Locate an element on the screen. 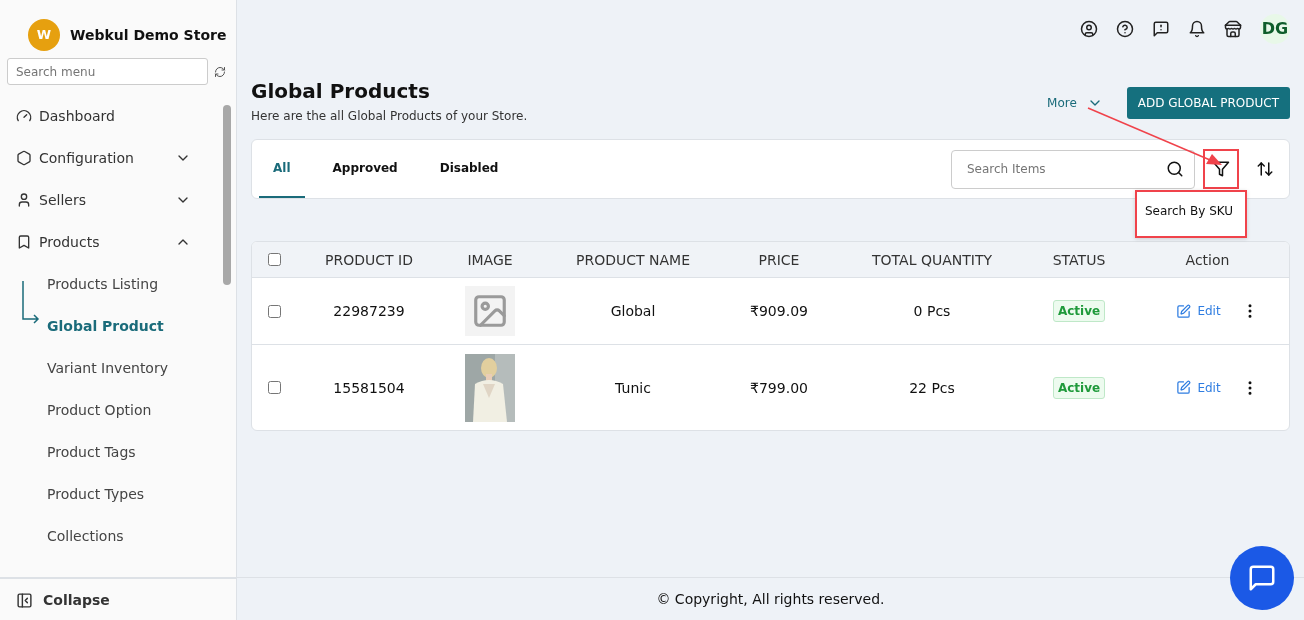 This screenshot has width=1304, height=620. nav-item: Sellers is located at coordinates (110, 200).